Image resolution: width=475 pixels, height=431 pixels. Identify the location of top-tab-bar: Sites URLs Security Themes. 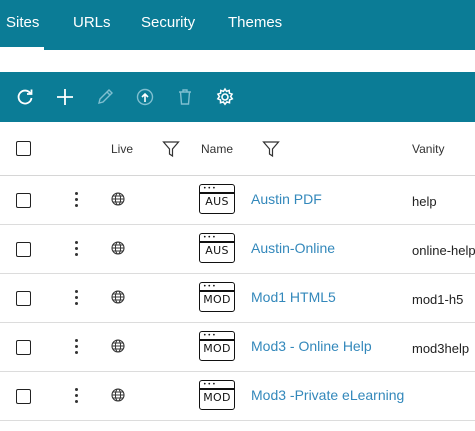
(237, 25).